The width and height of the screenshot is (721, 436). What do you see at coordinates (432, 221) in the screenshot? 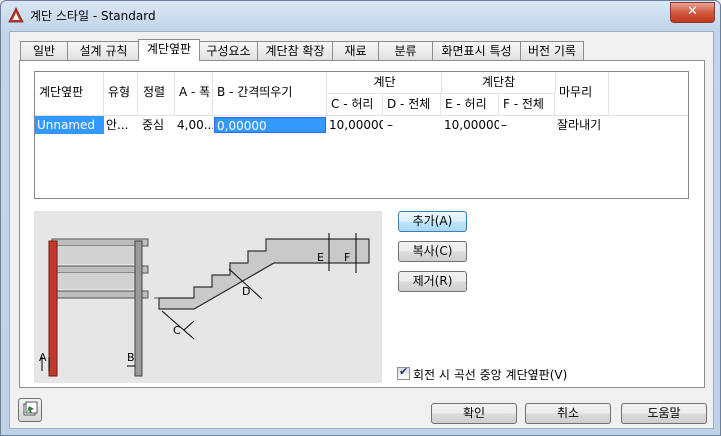
I see `add-button: 추가(A)` at bounding box center [432, 221].